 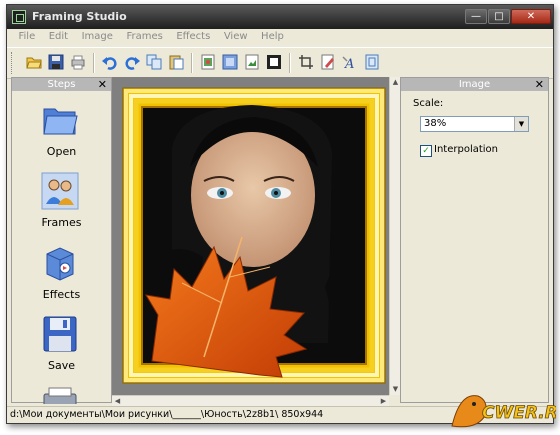 I want to click on picture-button, so click(x=252, y=62).